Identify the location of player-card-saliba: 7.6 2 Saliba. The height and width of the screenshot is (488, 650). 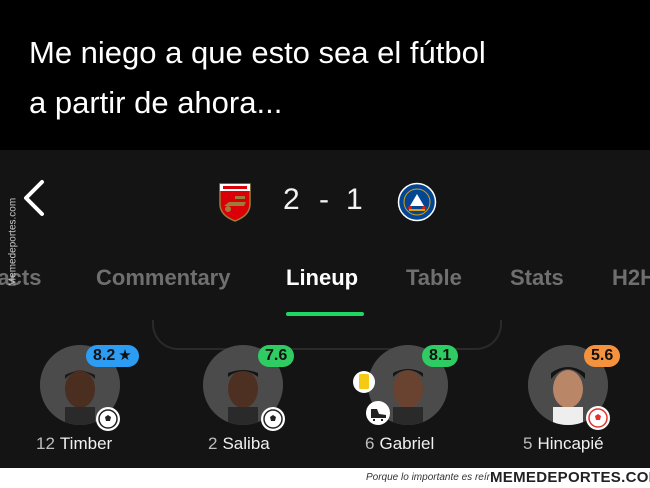
(258, 402).